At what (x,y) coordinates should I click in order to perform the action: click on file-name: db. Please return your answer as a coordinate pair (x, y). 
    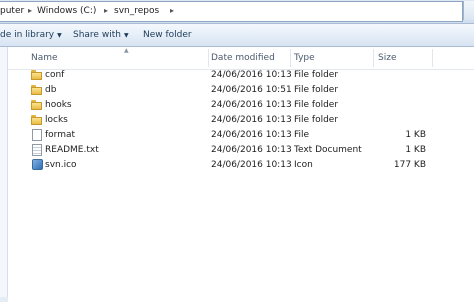
    Looking at the image, I should click on (51, 90).